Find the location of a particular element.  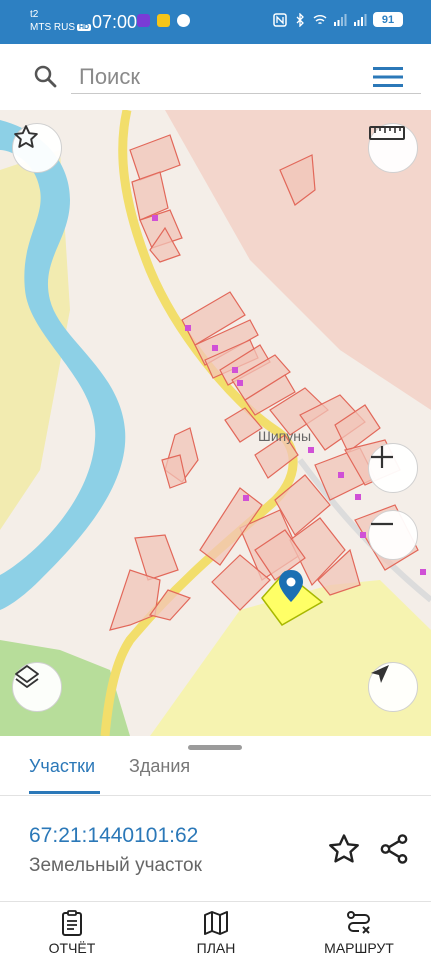

tabs: Участки Здания is located at coordinates (215, 773).